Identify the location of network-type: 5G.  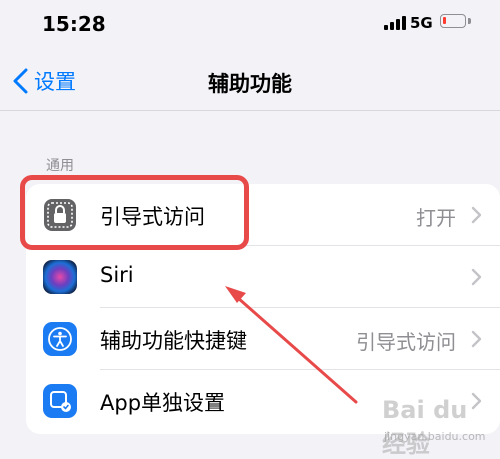
(421, 23).